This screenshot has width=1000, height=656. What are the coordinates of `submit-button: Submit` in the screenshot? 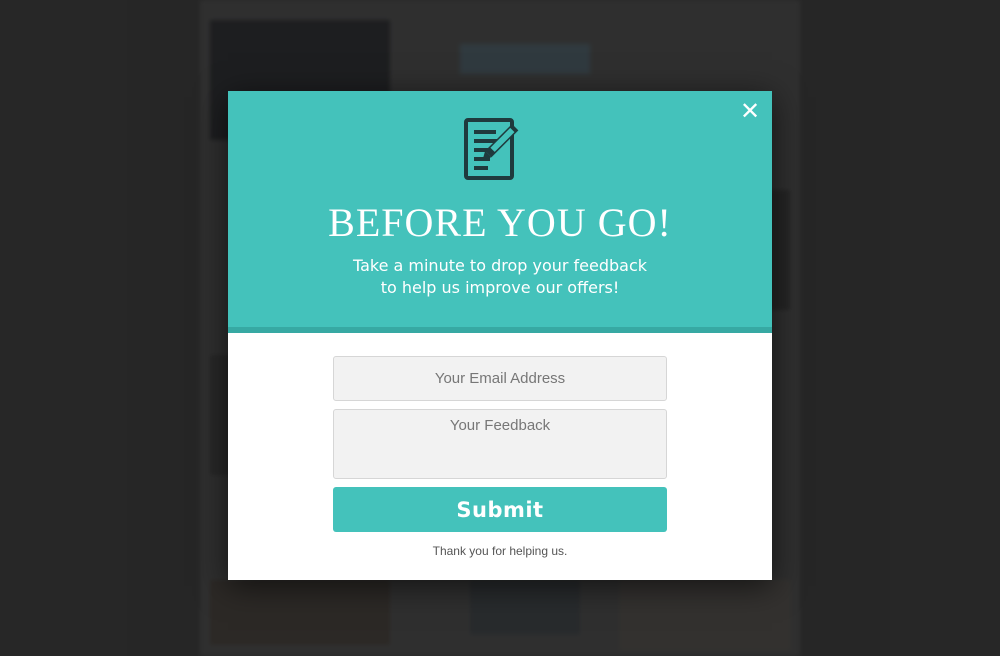 It's located at (500, 509).